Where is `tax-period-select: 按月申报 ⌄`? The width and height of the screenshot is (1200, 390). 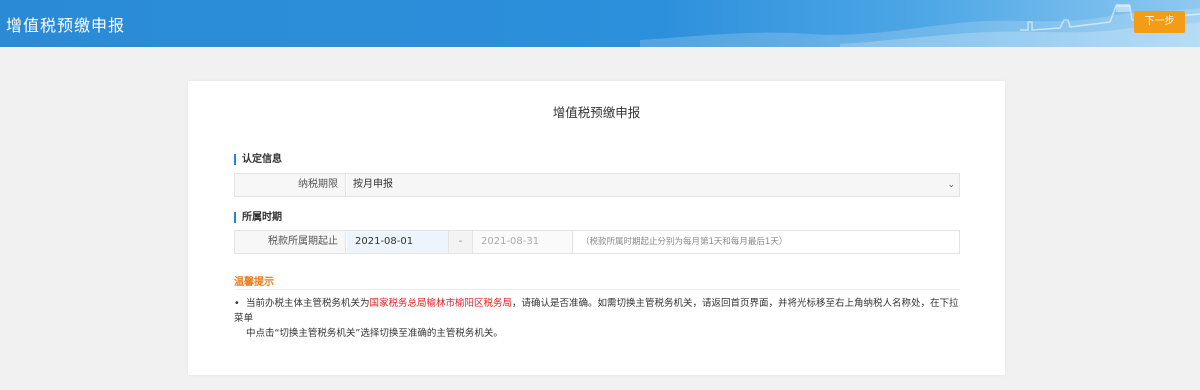
tax-period-select: 按月申报 ⌄ is located at coordinates (653, 185).